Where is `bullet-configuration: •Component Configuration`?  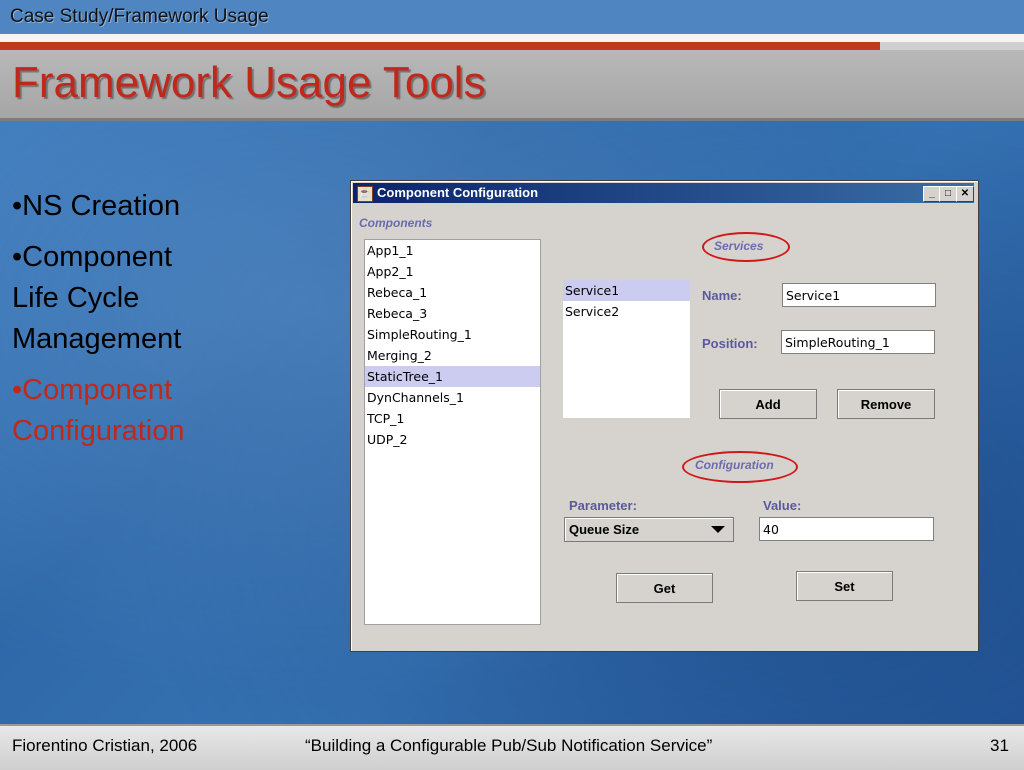
bullet-configuration: •Component Configuration is located at coordinates (98, 410).